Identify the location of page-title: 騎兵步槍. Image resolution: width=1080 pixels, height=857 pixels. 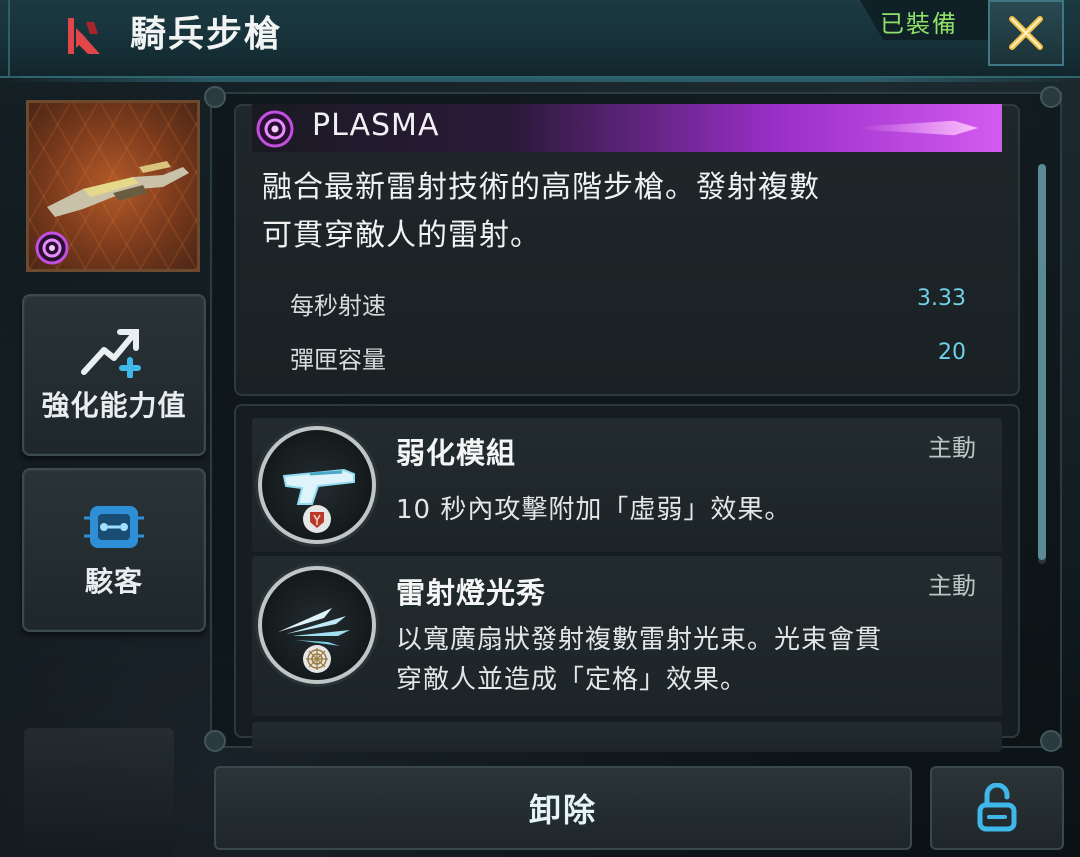
(206, 34).